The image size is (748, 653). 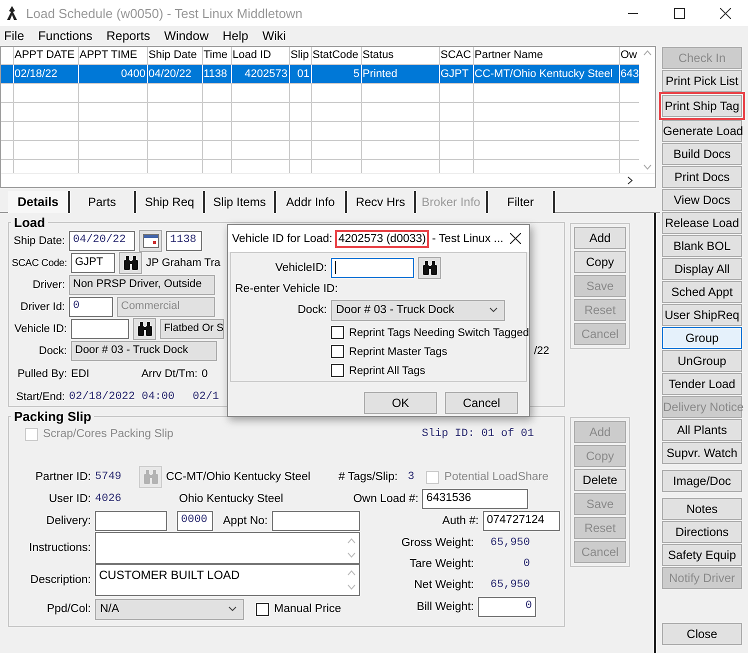 What do you see at coordinates (702, 131) in the screenshot?
I see `action-button: Generate Load` at bounding box center [702, 131].